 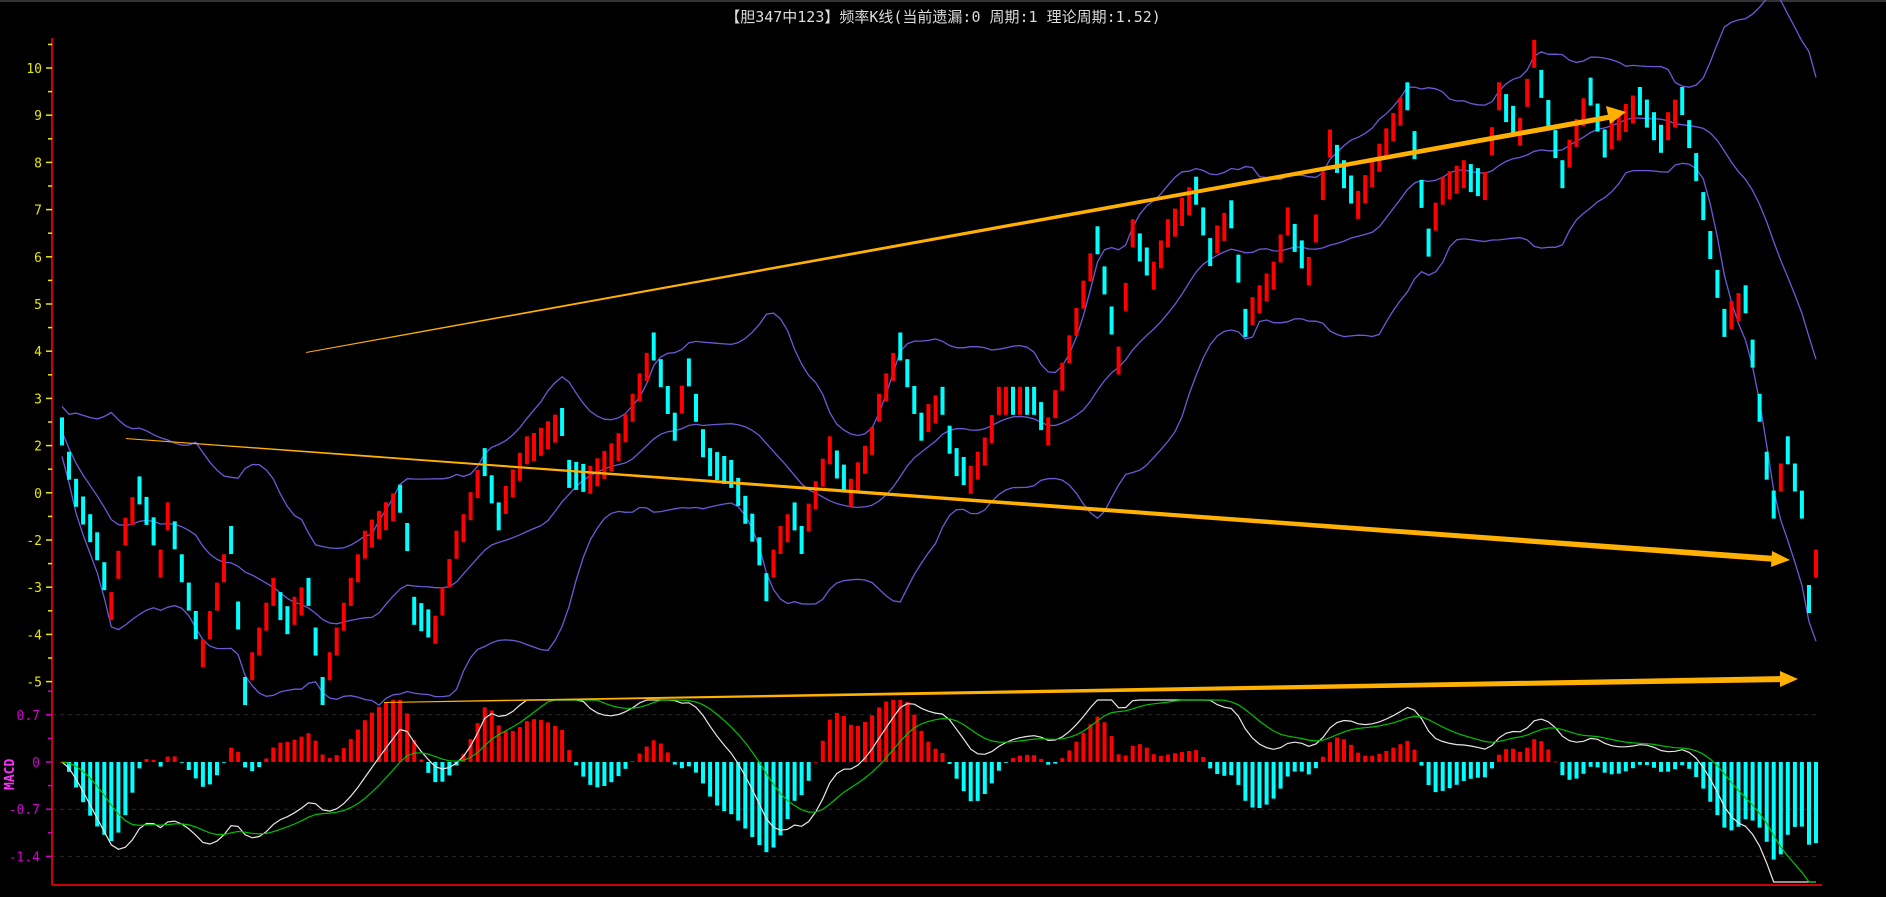 I want to click on y-tick-label: -4, so click(x=34, y=635).